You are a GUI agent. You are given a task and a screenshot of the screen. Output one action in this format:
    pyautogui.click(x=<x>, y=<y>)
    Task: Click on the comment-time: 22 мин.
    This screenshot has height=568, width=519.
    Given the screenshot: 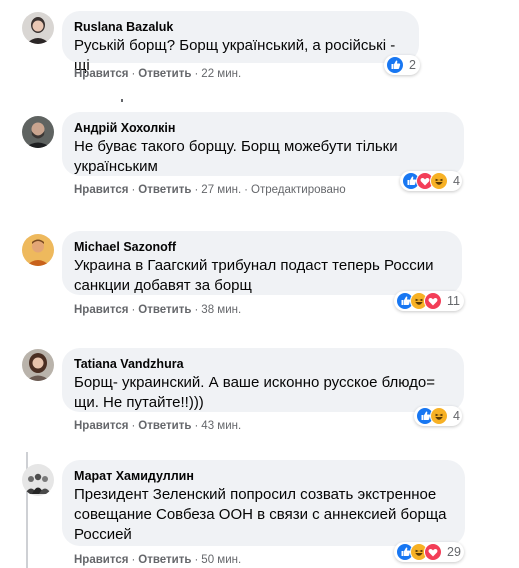 What is the action you would take?
    pyautogui.click(x=221, y=74)
    